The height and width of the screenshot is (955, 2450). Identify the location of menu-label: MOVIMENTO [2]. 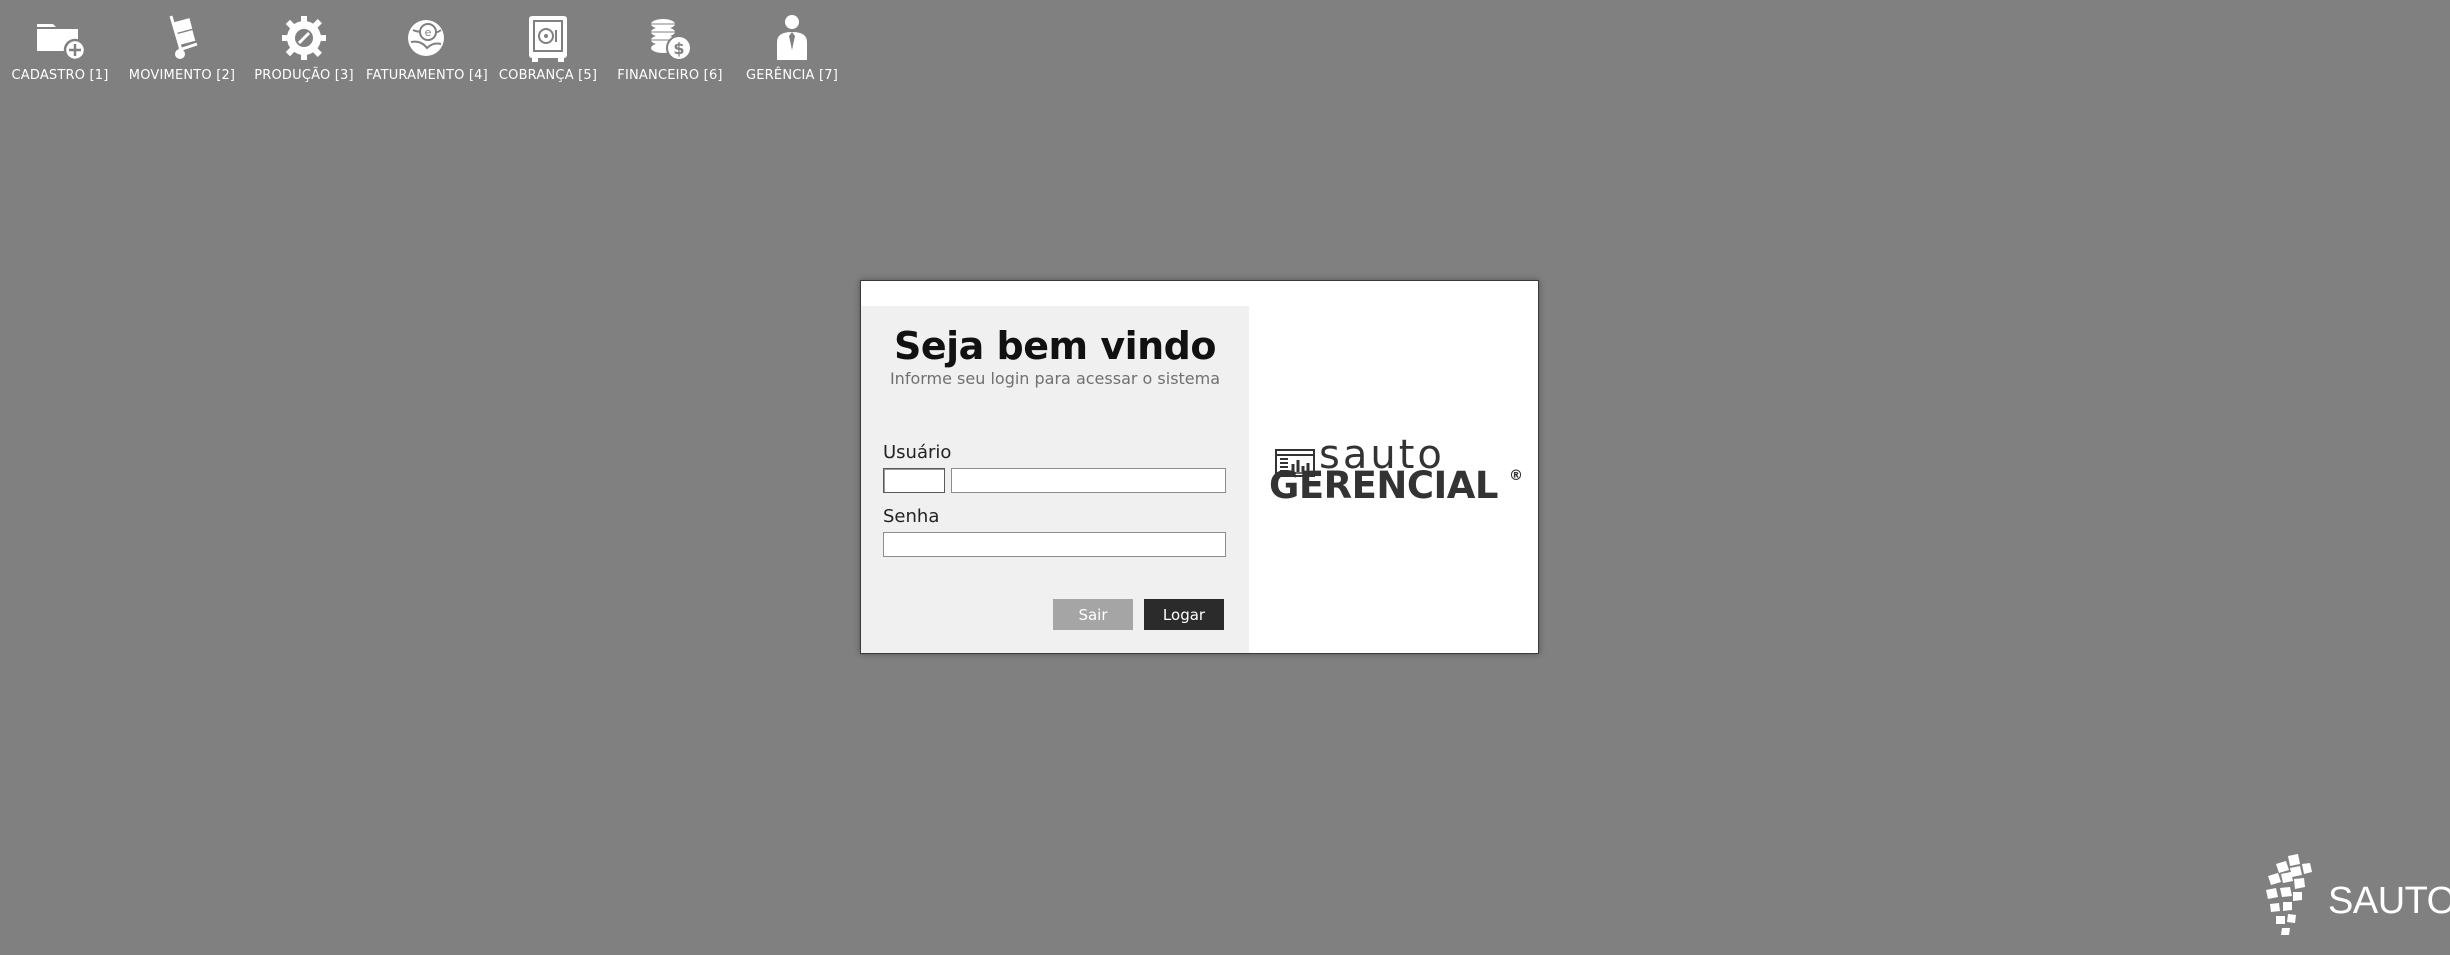
(182, 75).